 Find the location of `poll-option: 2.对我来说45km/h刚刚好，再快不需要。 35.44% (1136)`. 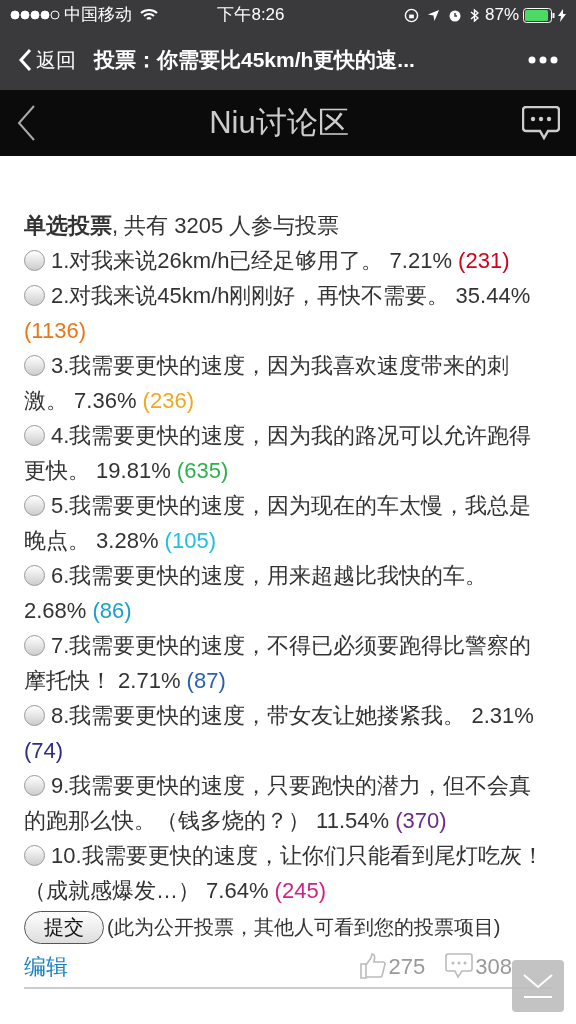

poll-option: 2.对我来说45km/h刚刚好，再快不需要。 35.44% (1136) is located at coordinates (288, 313).